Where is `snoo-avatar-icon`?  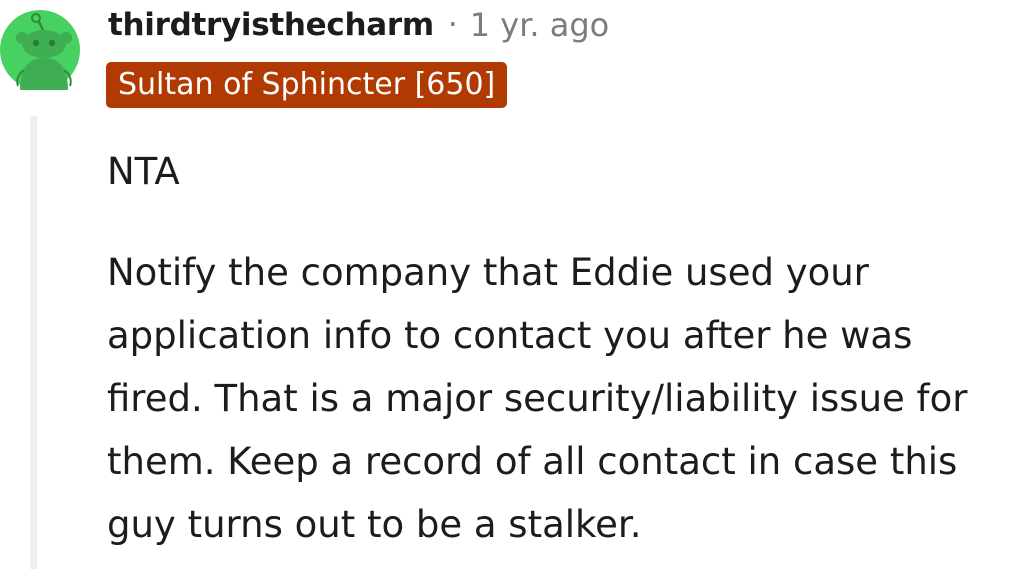 snoo-avatar-icon is located at coordinates (40, 50).